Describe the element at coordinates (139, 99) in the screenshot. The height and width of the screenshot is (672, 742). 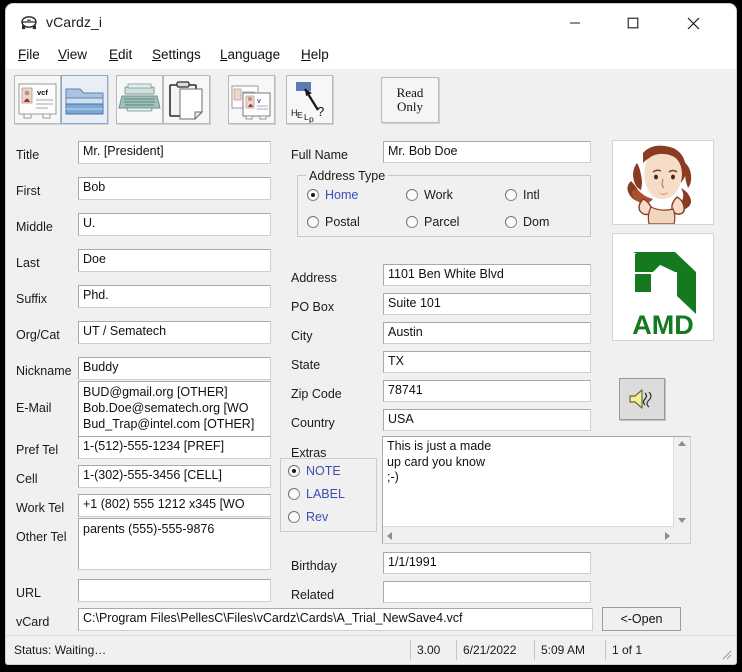
I see `typewriter-button` at that location.